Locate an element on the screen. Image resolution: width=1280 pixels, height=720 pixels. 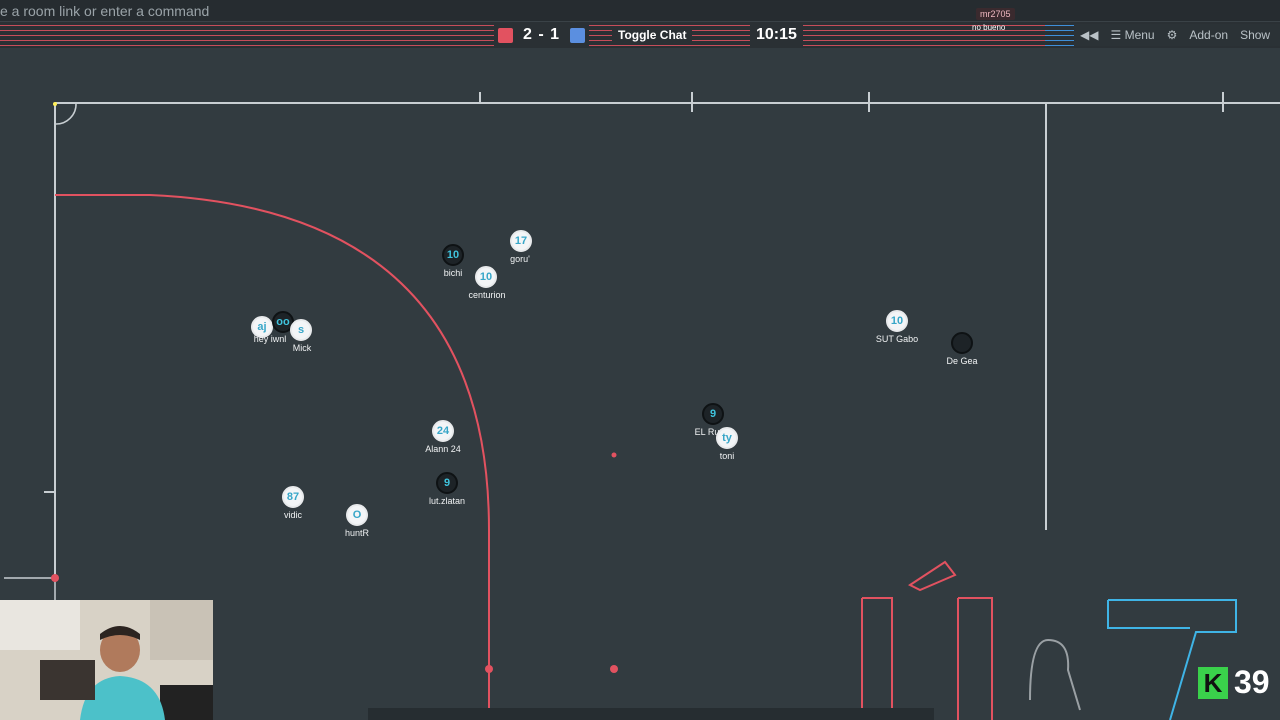
settings-button: ⚙ is located at coordinates (1172, 35).